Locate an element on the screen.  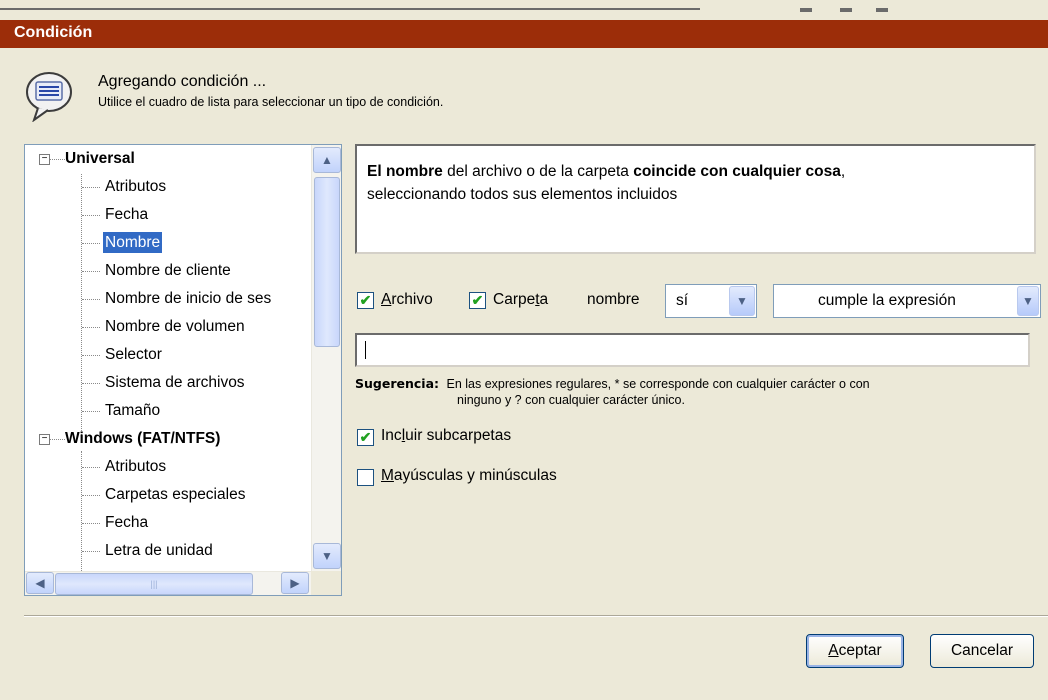
mayusculas-checkbox is located at coordinates (365, 477).